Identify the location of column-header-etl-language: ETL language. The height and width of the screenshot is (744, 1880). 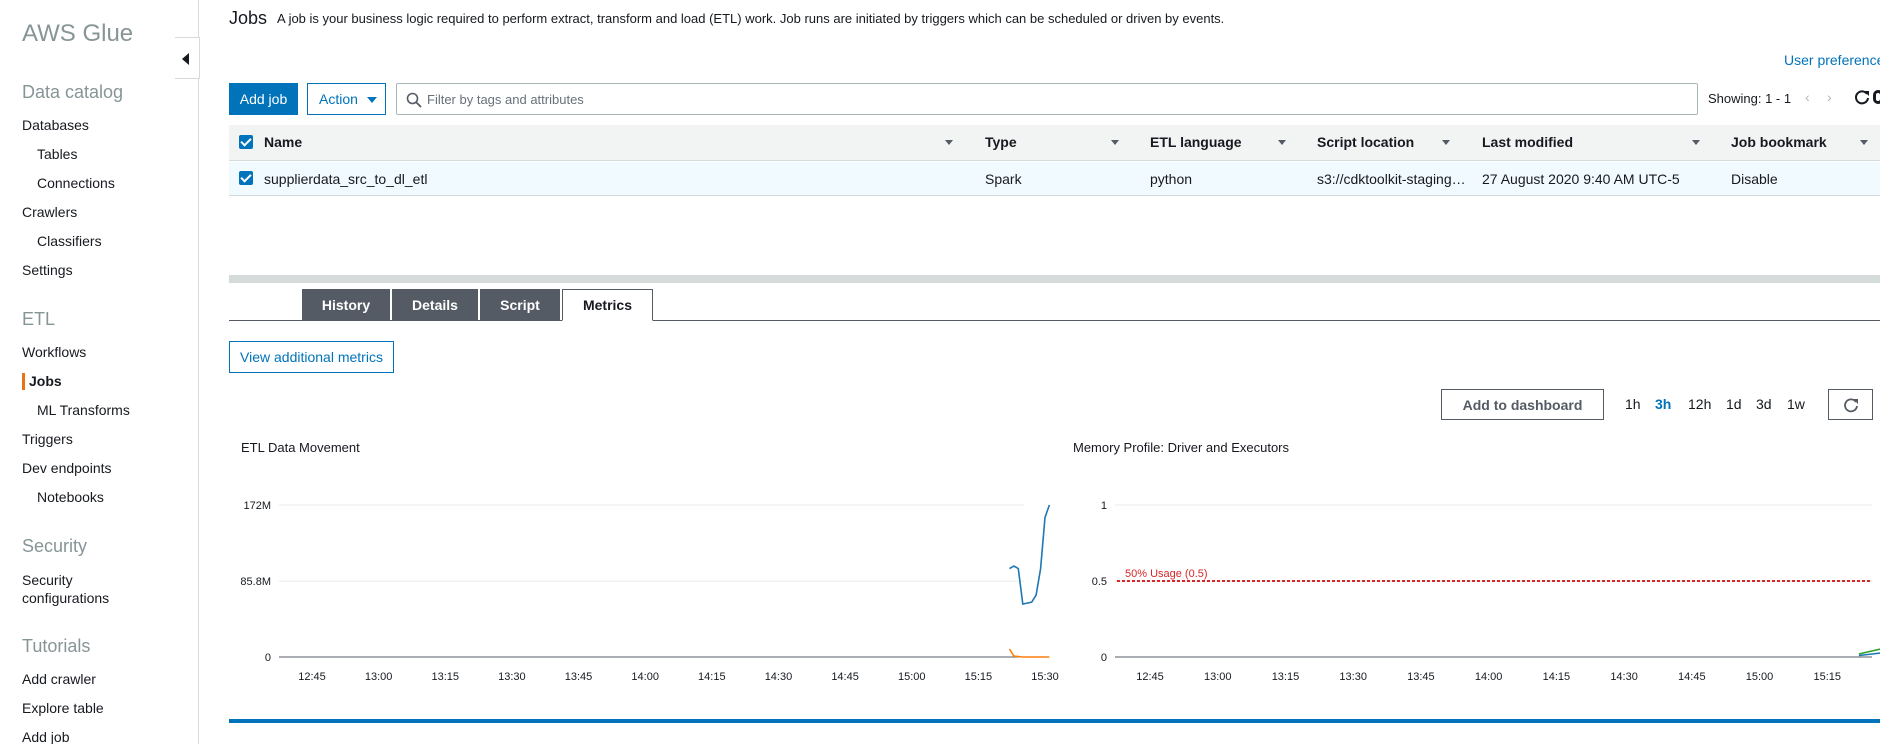
(1196, 142).